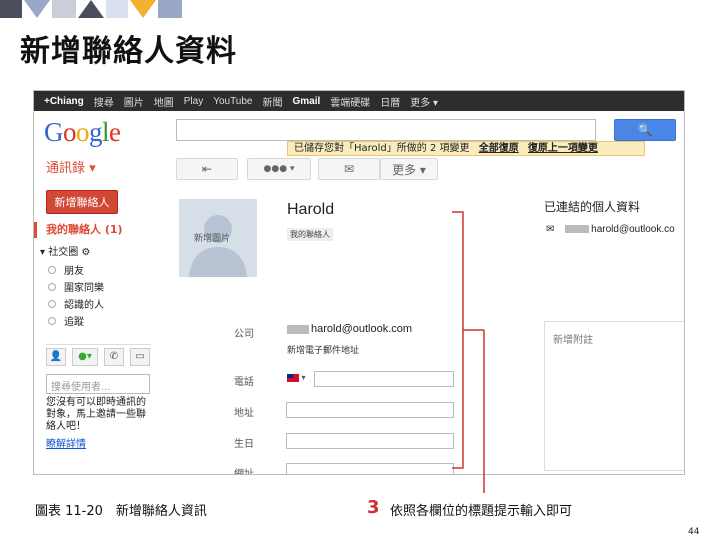  What do you see at coordinates (382, 148) in the screenshot?
I see `save-notice-text: 已儲存您對「Harold」所做的 2 項變更` at bounding box center [382, 148].